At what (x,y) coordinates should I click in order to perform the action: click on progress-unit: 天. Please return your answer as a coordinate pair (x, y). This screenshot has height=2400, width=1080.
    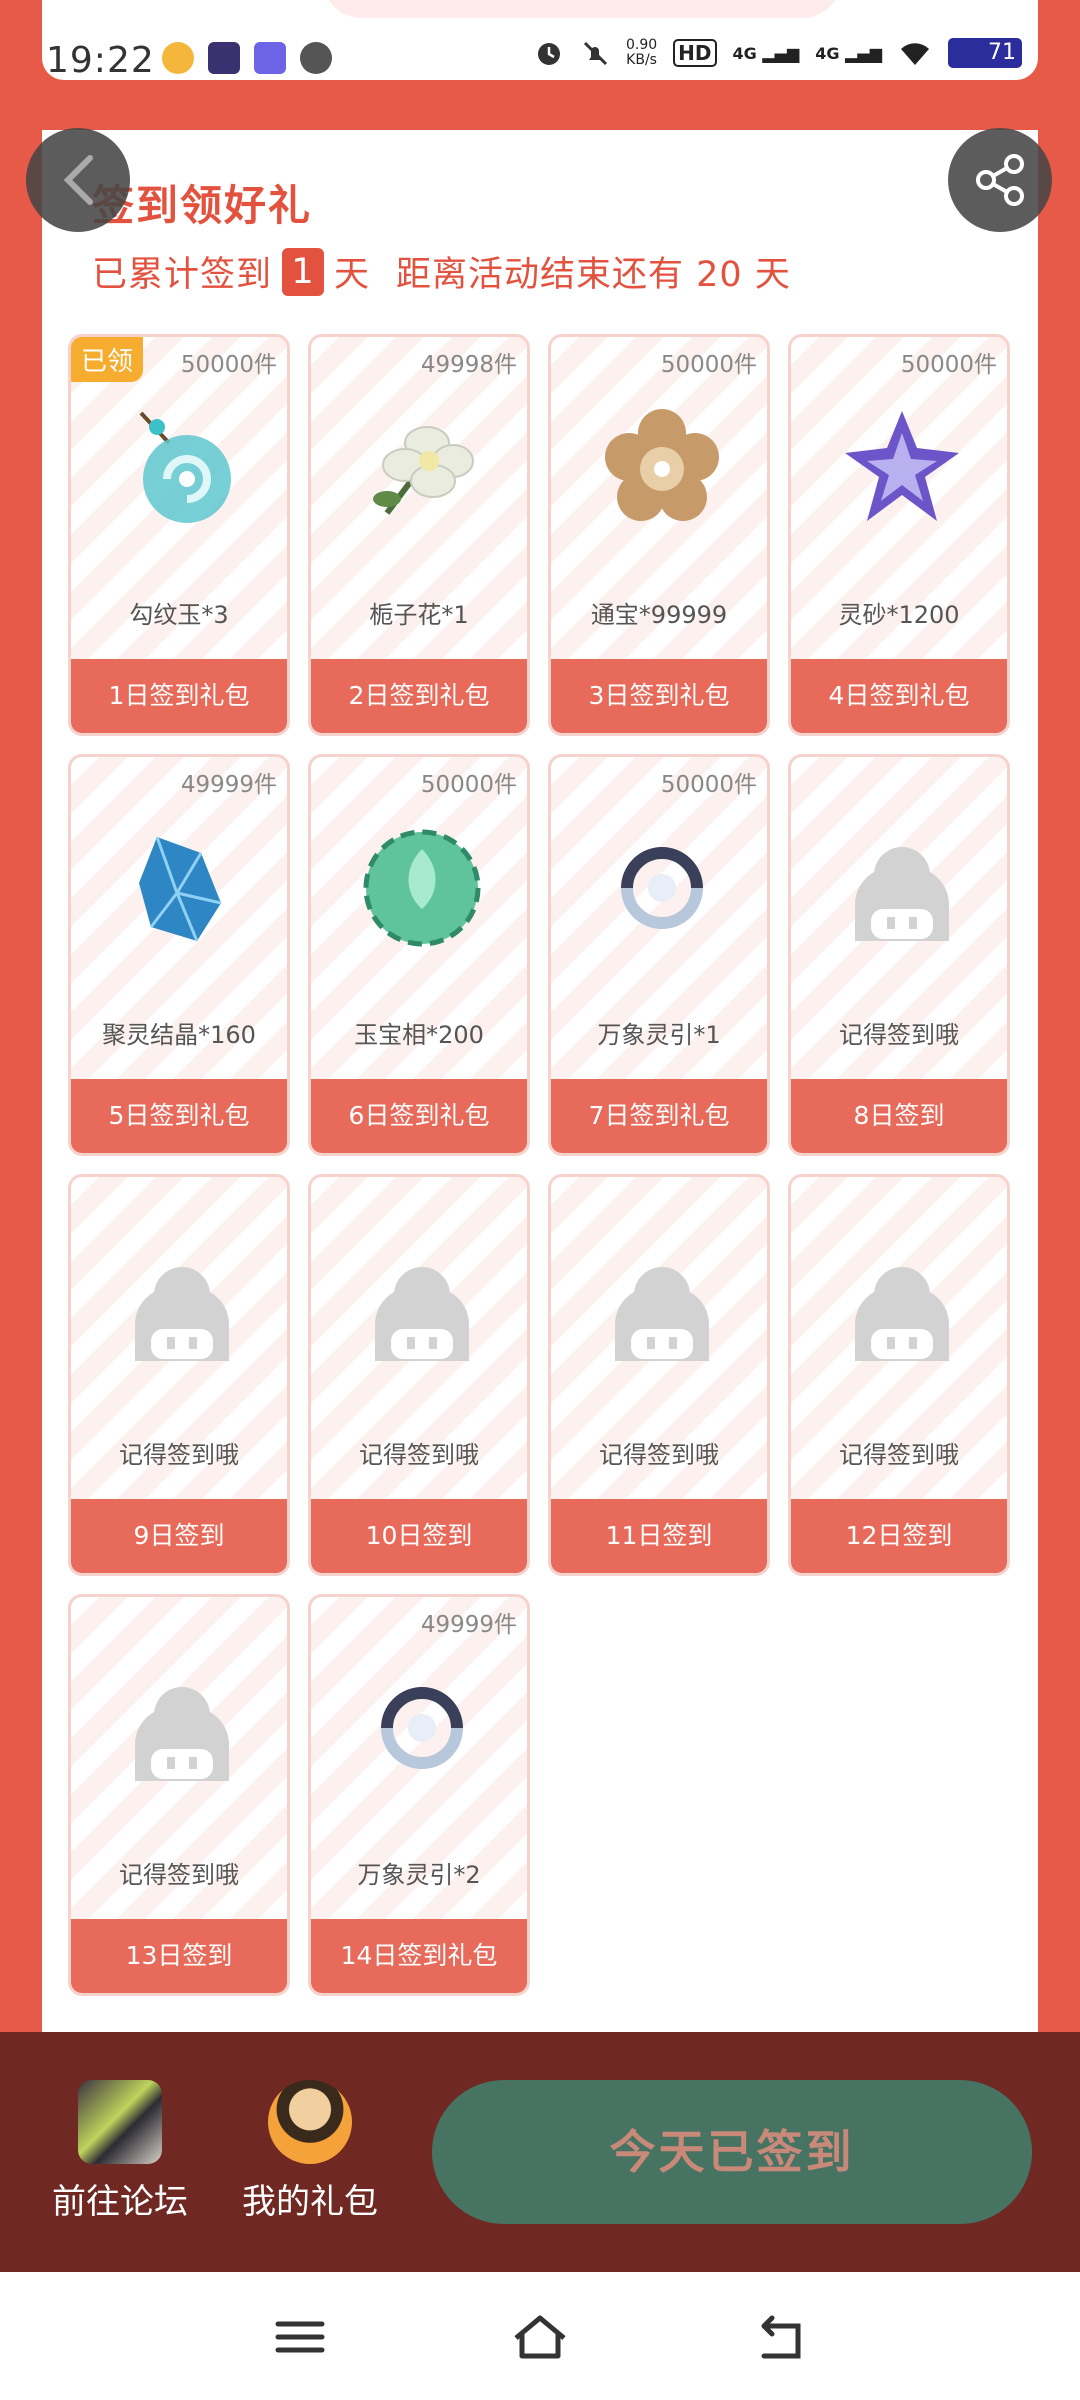
    Looking at the image, I should click on (352, 275).